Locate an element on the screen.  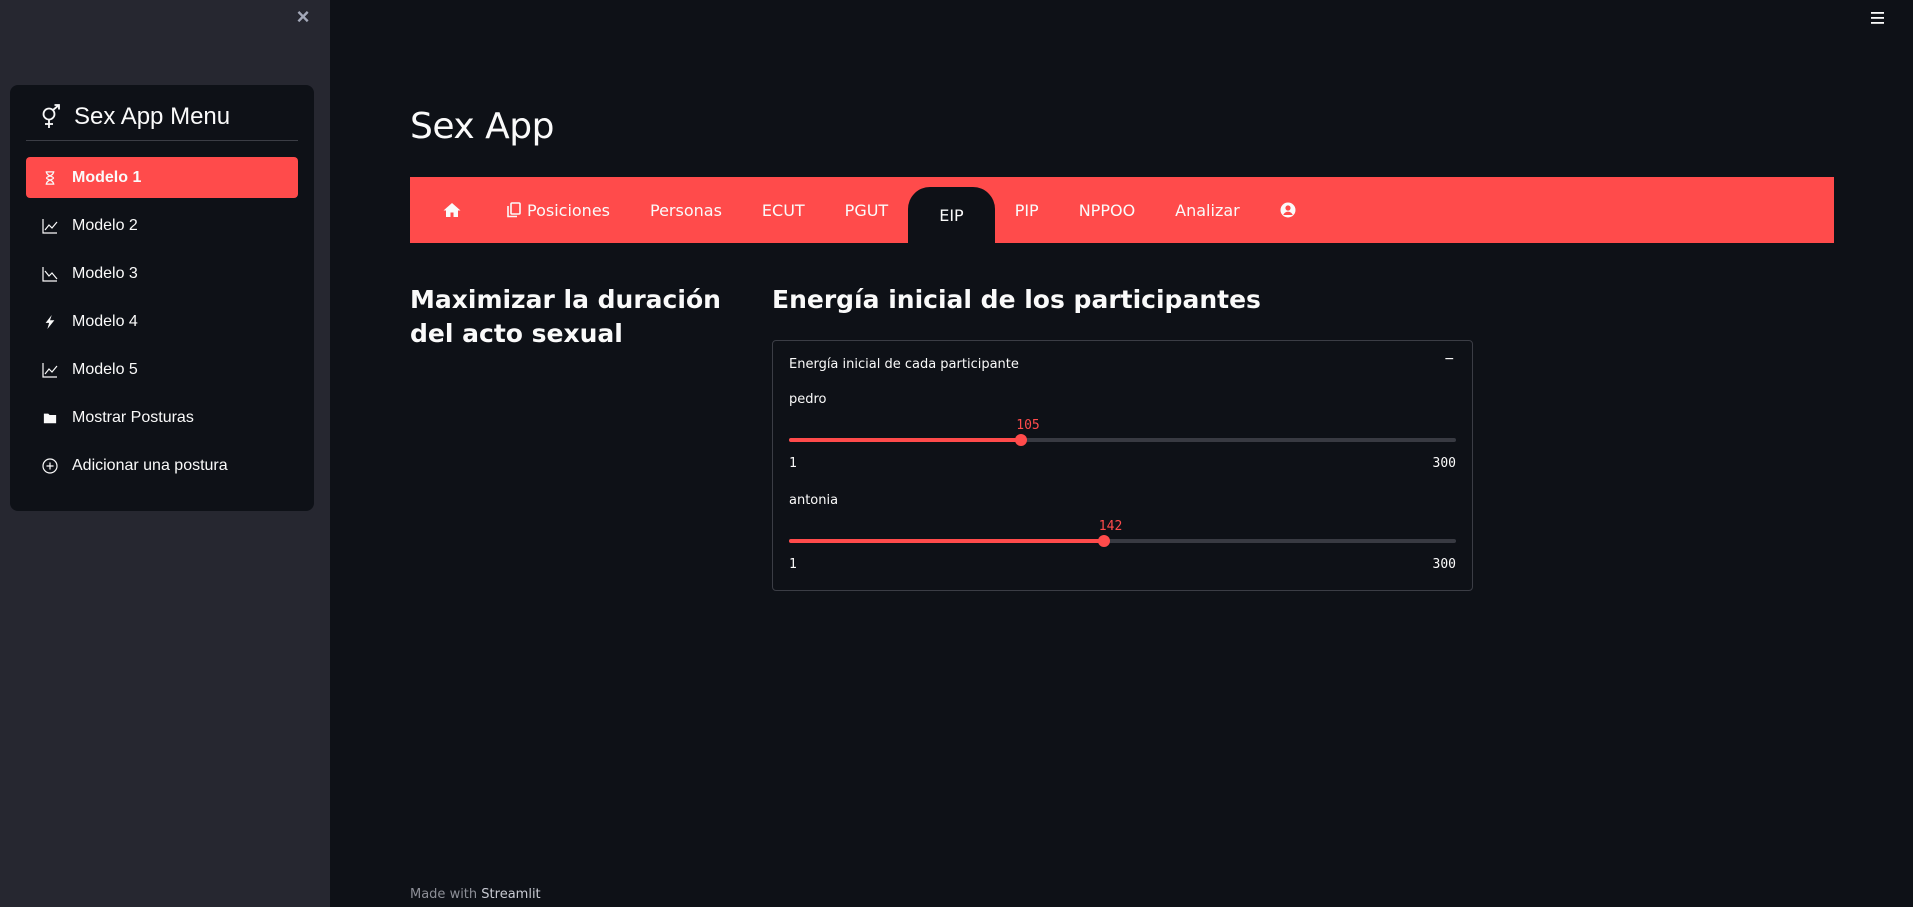
slider-label: antonia is located at coordinates (814, 500).